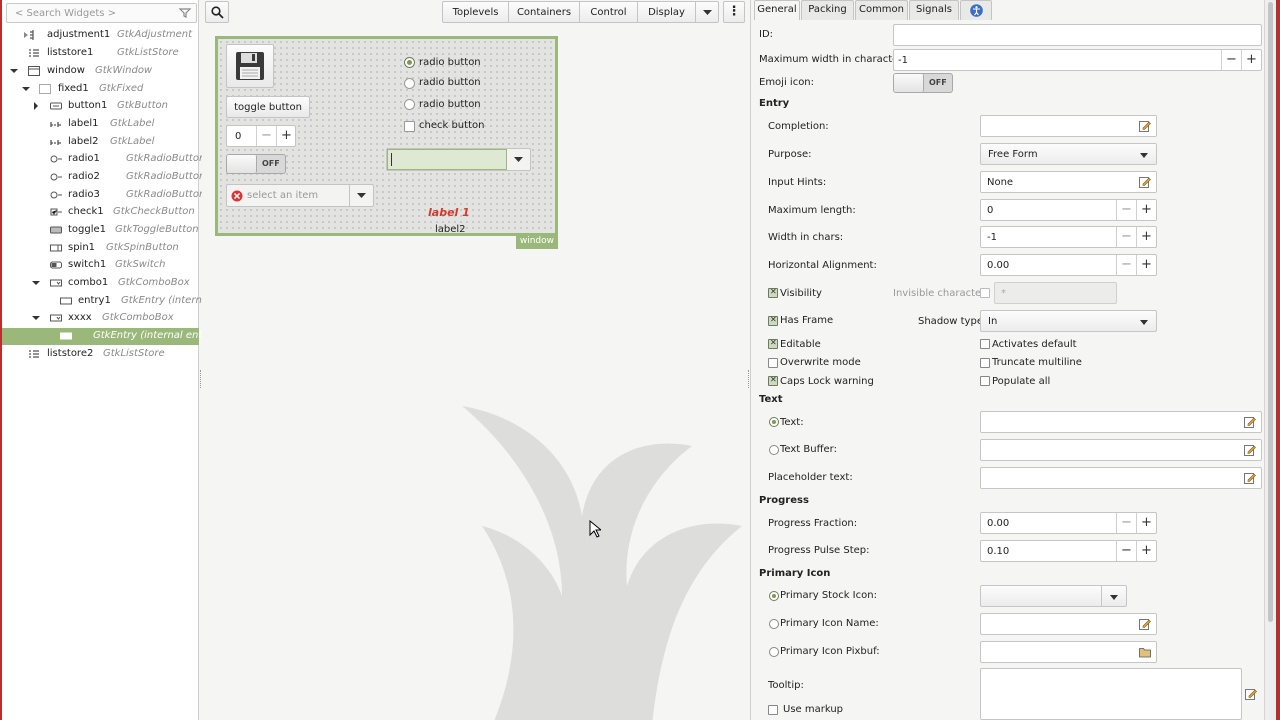 This screenshot has height=720, width=1280. What do you see at coordinates (544, 12) in the screenshot?
I see `palette-containers-button: Containers` at bounding box center [544, 12].